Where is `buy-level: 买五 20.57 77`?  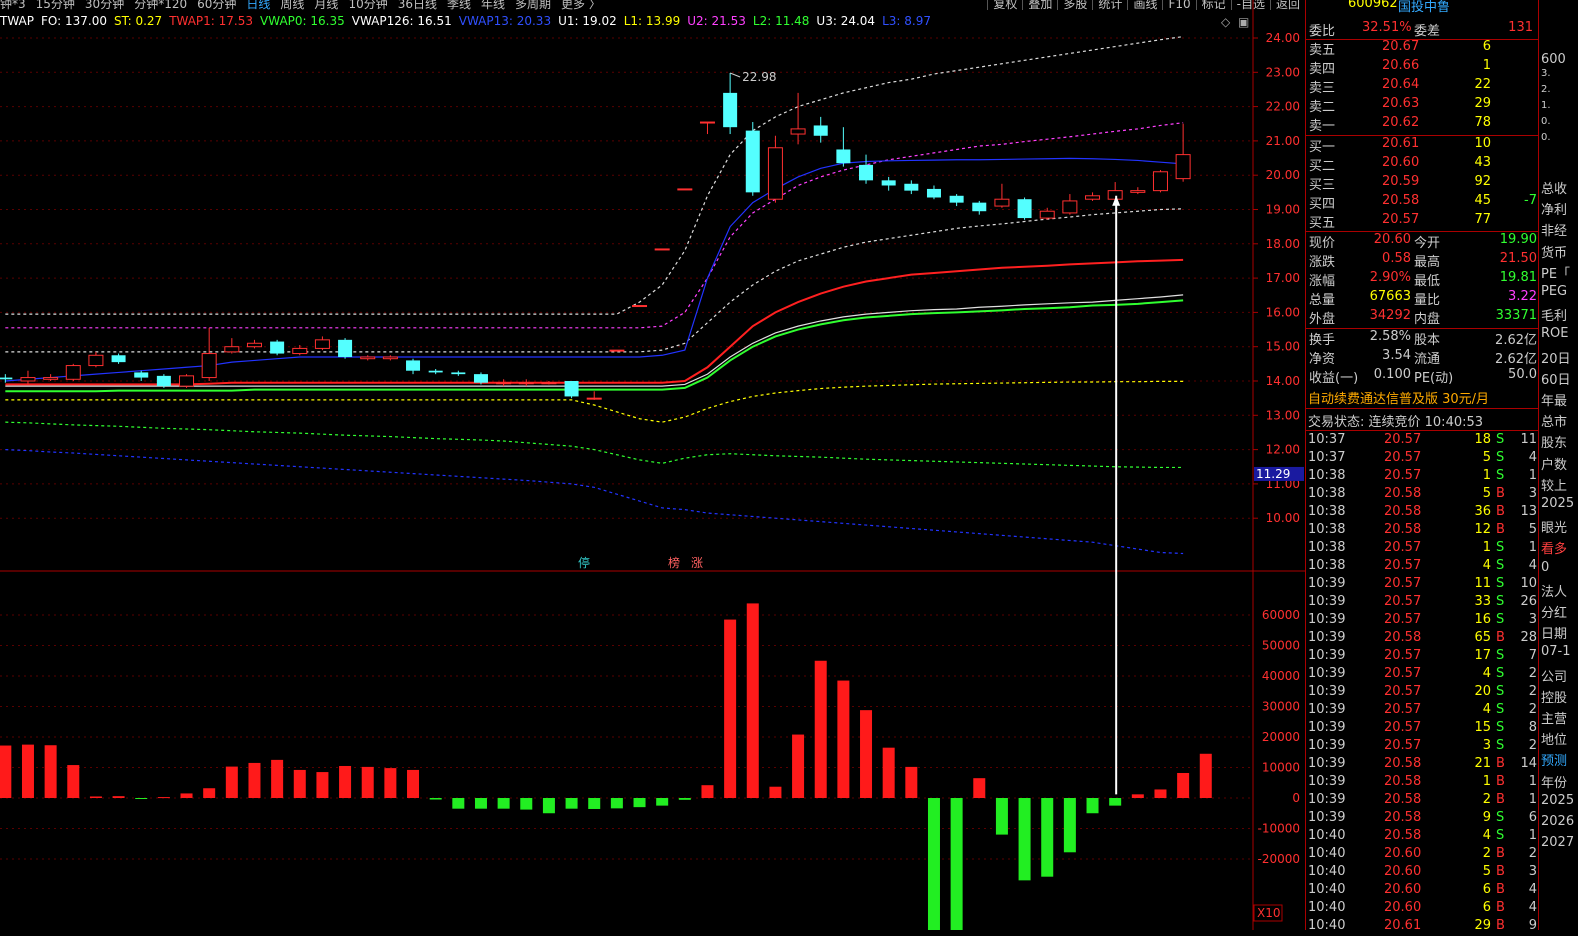
buy-level: 买五 20.57 77 is located at coordinates (1422, 221).